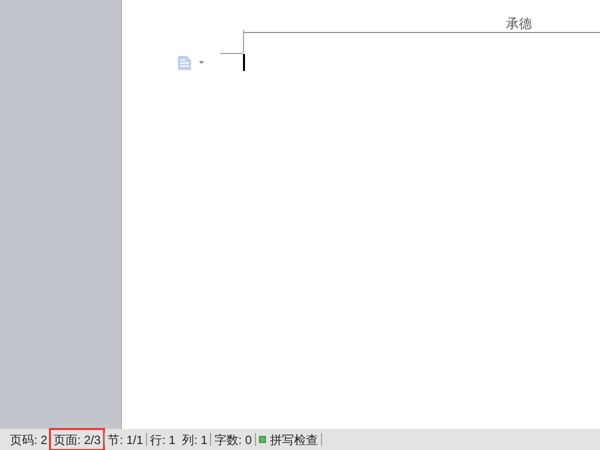 The width and height of the screenshot is (600, 450). What do you see at coordinates (125, 440) in the screenshot?
I see `status-text: 节: 1/1` at bounding box center [125, 440].